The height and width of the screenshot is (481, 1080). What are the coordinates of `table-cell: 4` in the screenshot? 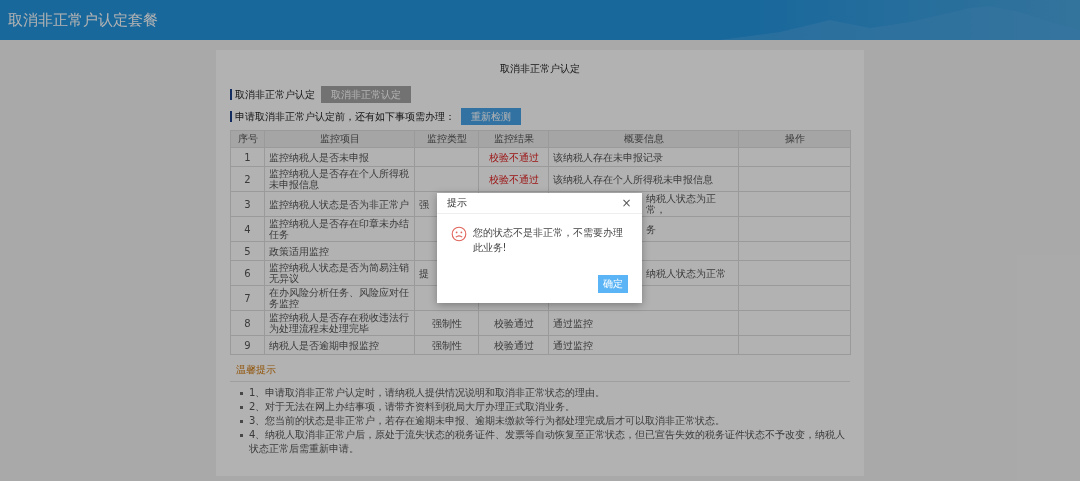 It's located at (247, 229).